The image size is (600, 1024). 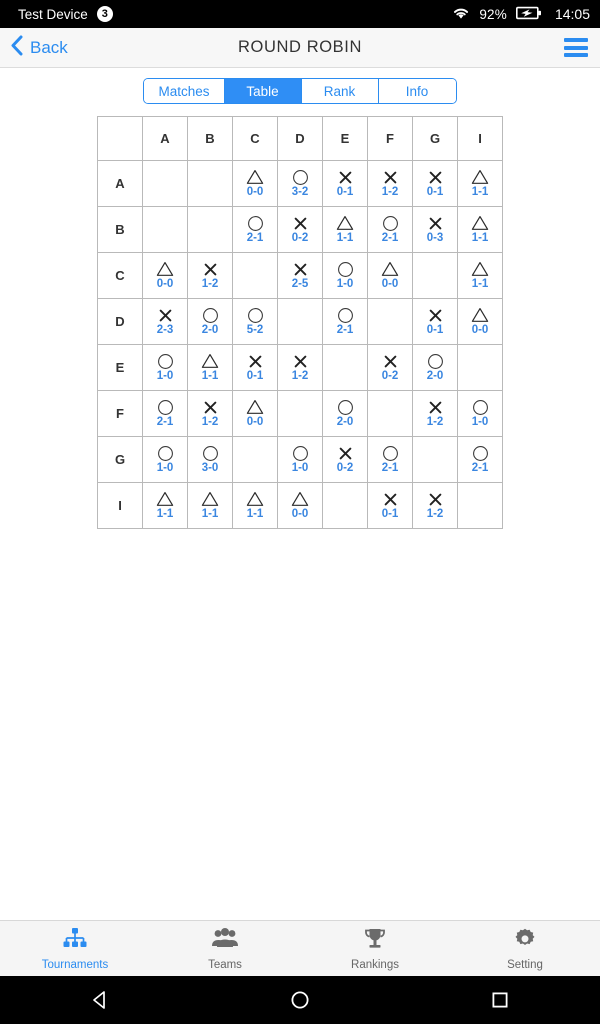 I want to click on match-score: 0-0, so click(x=165, y=283).